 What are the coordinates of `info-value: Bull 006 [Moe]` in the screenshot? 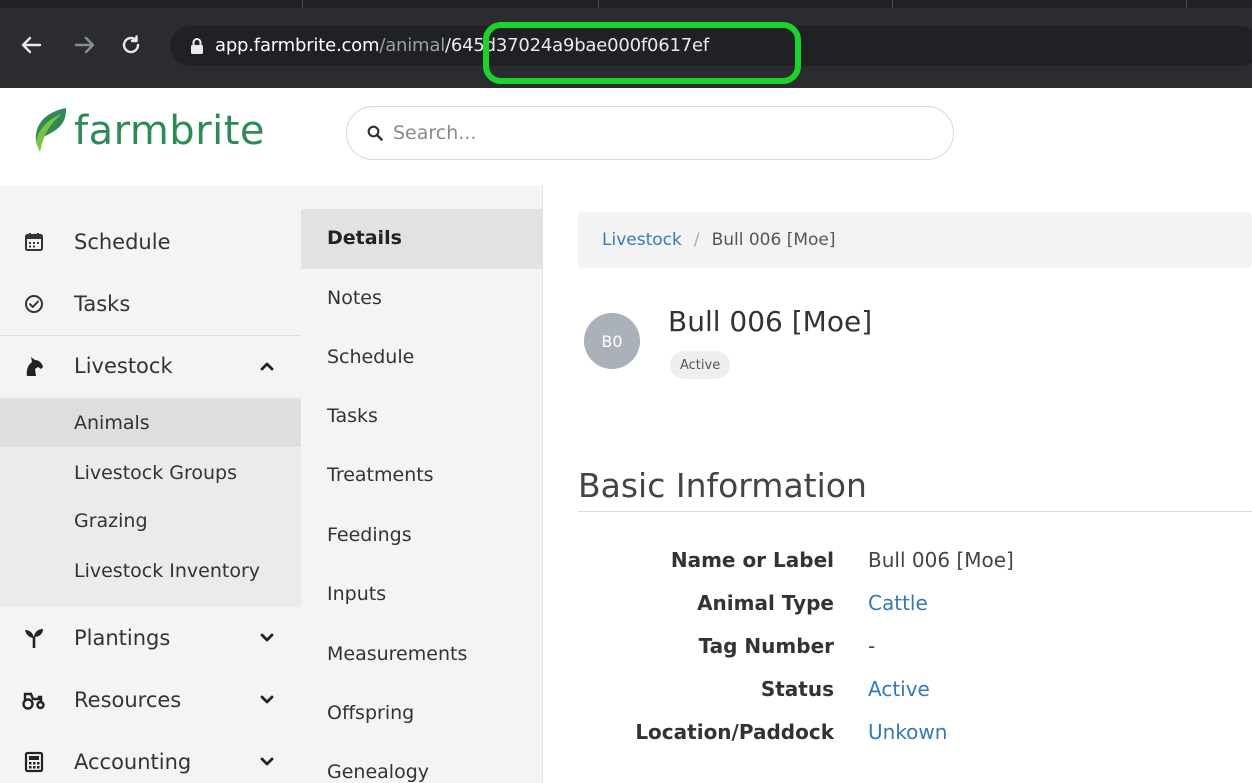 It's located at (941, 560).